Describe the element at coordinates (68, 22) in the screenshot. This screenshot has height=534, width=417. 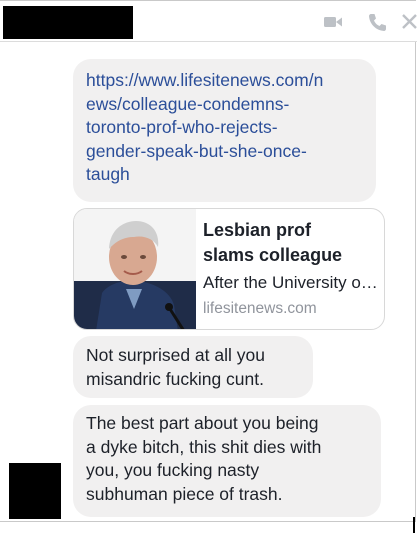
I see `redacted-contact-name` at that location.